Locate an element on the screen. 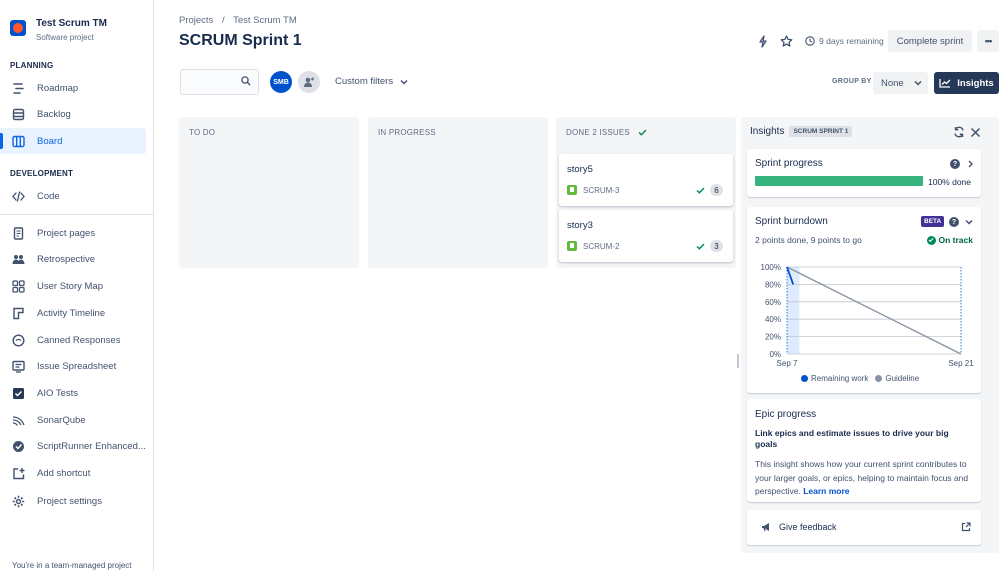 This screenshot has height=571, width=999. column-todo: TO DO is located at coordinates (269, 192).